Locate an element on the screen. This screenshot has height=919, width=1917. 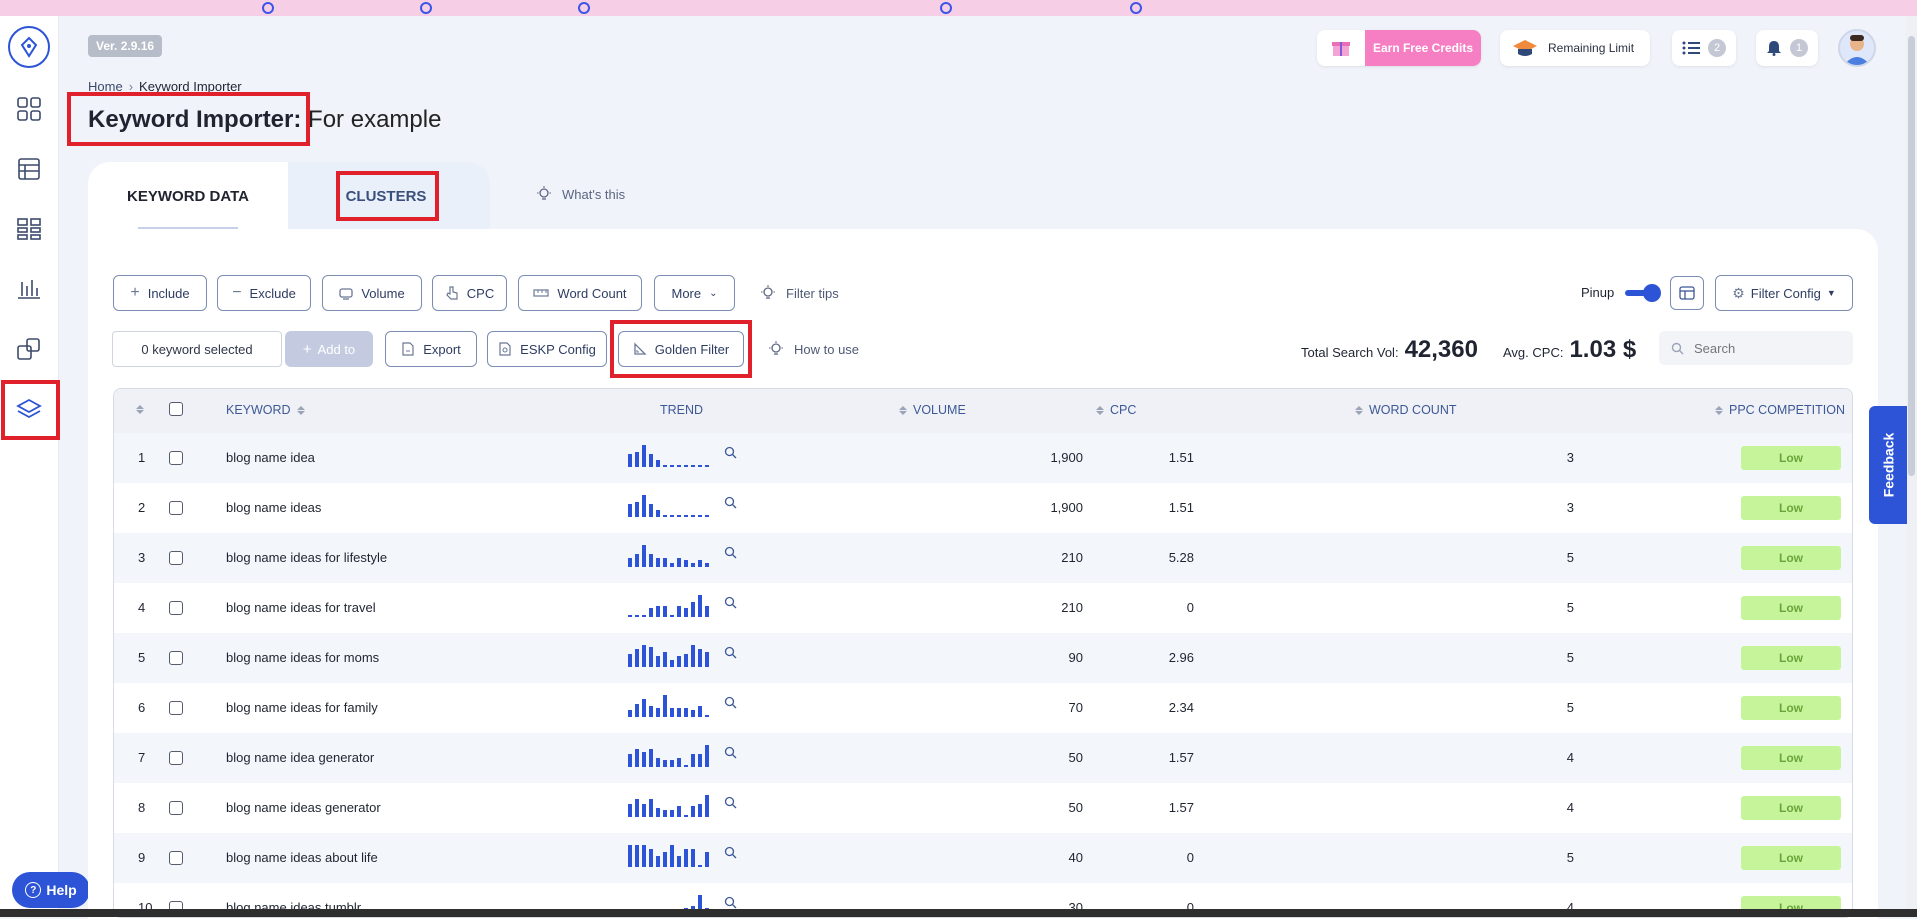
volume-filter-button: Volume is located at coordinates (372, 293).